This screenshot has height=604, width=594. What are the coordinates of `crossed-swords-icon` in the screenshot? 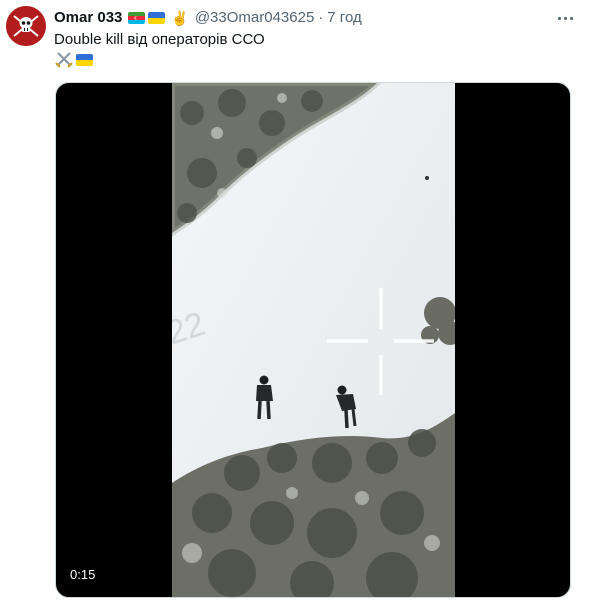 It's located at (64, 60).